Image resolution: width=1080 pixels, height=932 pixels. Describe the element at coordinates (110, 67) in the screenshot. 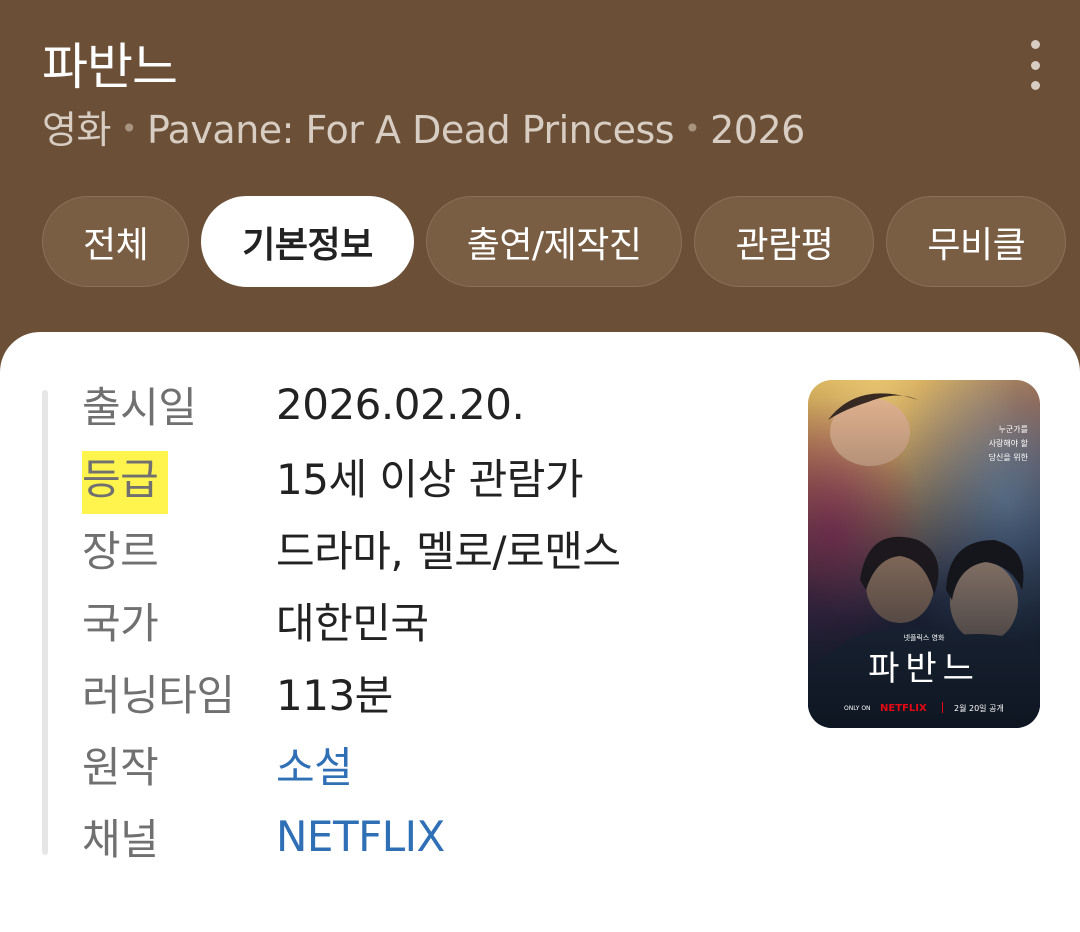

I see `movie-title: 파반느` at that location.